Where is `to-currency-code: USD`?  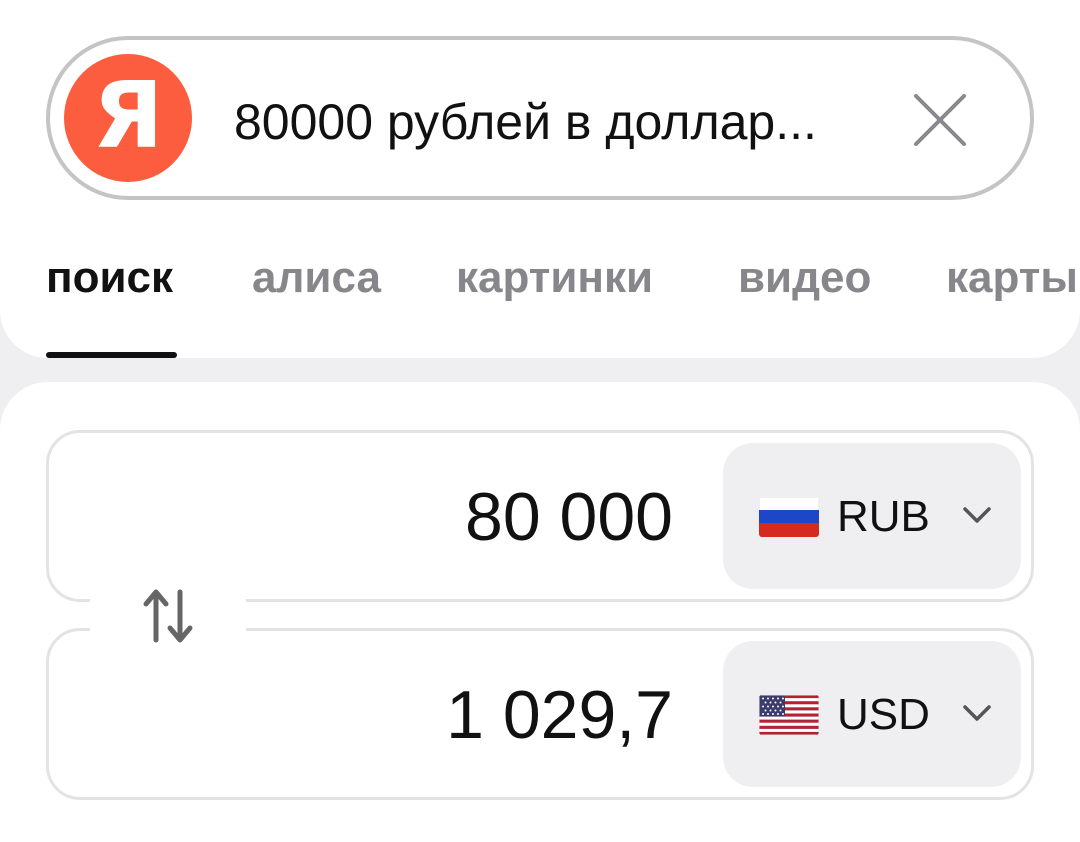
to-currency-code: USD is located at coordinates (883, 714).